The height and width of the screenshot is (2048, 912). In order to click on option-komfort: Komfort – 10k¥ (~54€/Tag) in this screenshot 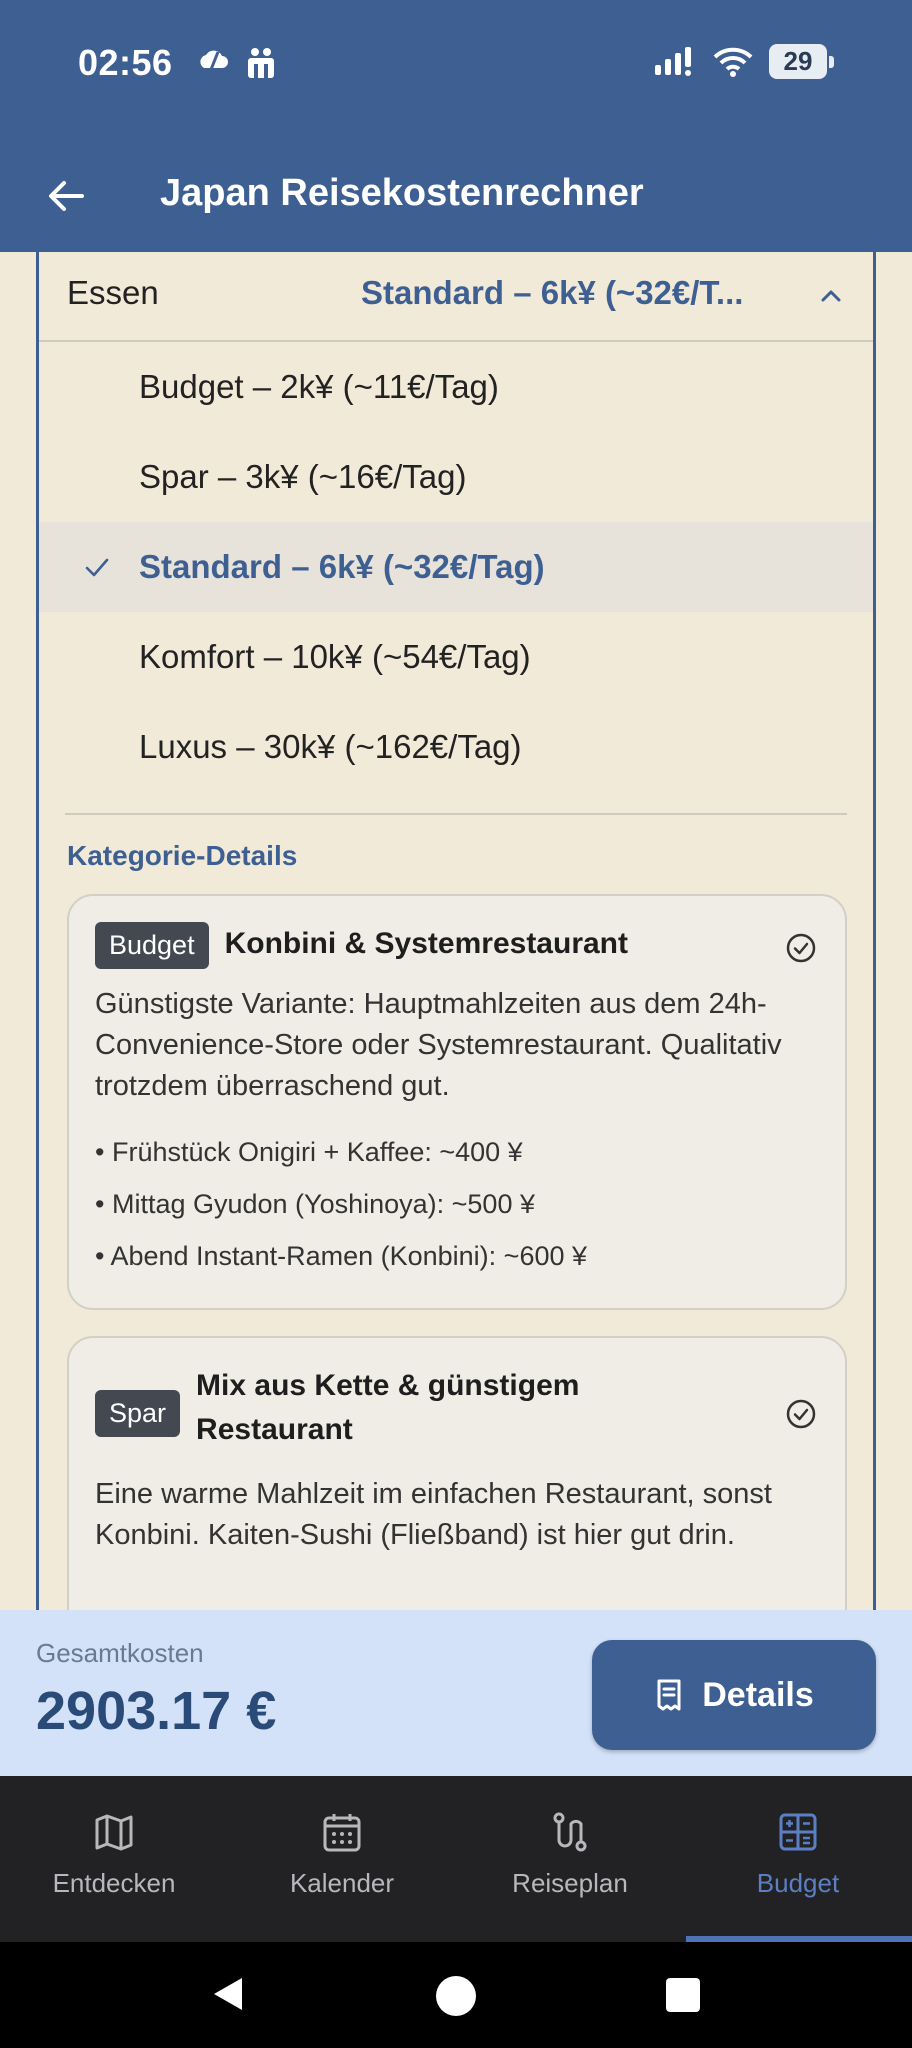, I will do `click(456, 657)`.